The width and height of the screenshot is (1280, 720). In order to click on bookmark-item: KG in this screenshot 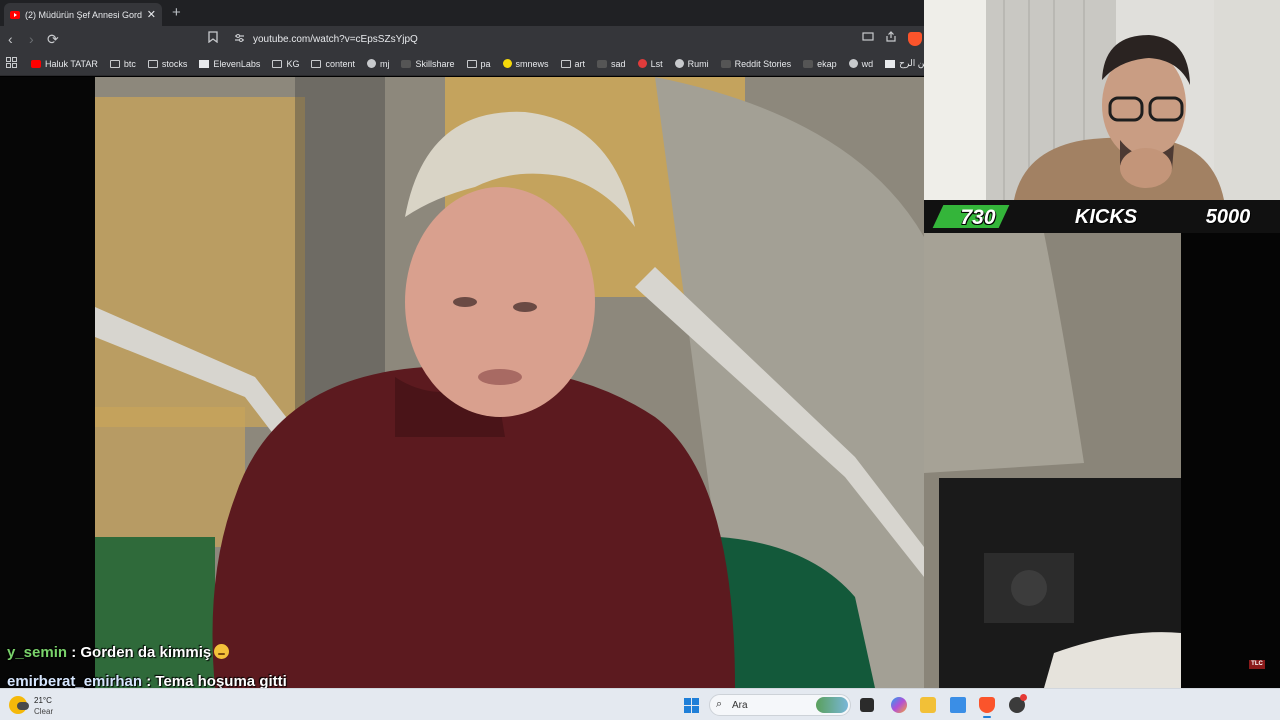, I will do `click(285, 64)`.